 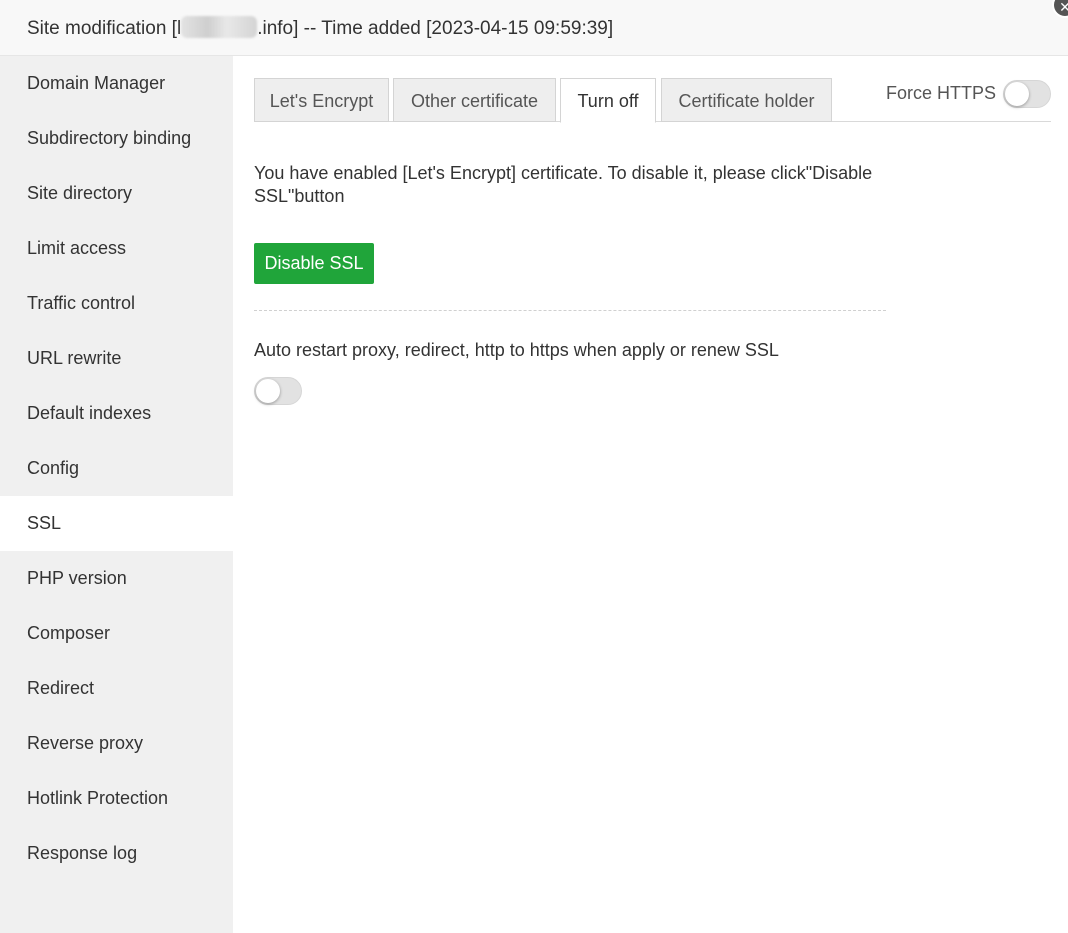 I want to click on sidebar-item-hotlink-protection: Hotlink Protection, so click(x=116, y=798).